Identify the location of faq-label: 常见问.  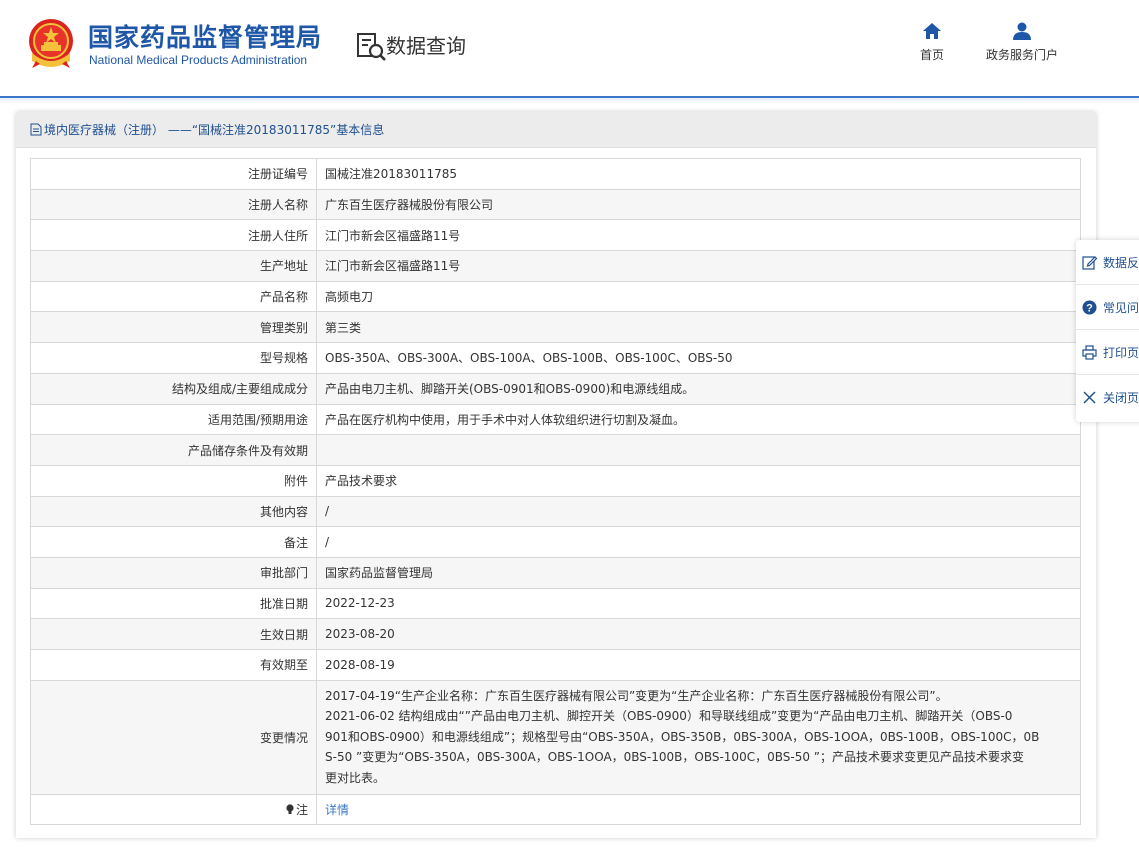
(1121, 307).